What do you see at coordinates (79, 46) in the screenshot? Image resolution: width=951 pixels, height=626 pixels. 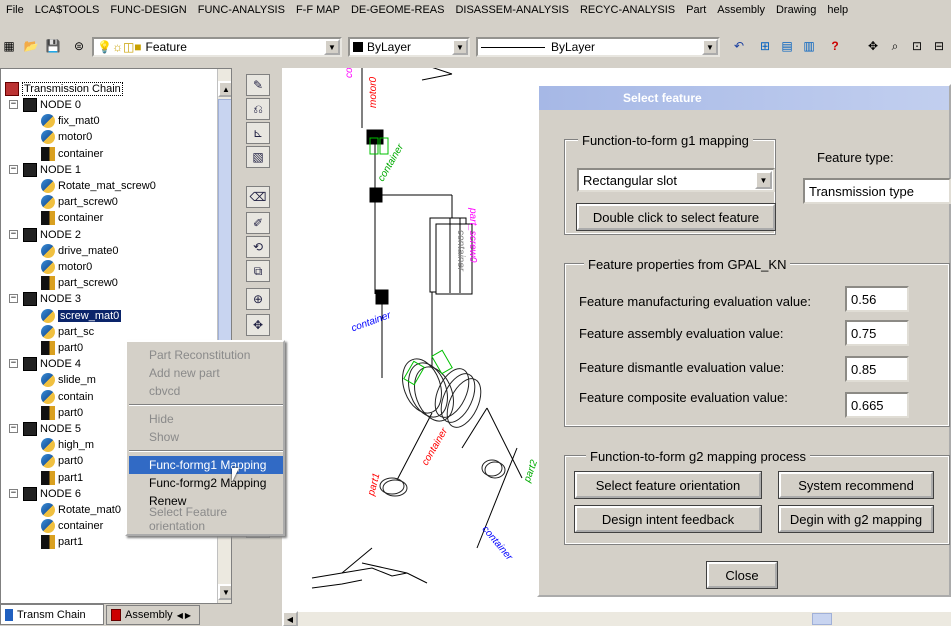 I see `layers-icon: ⊜` at bounding box center [79, 46].